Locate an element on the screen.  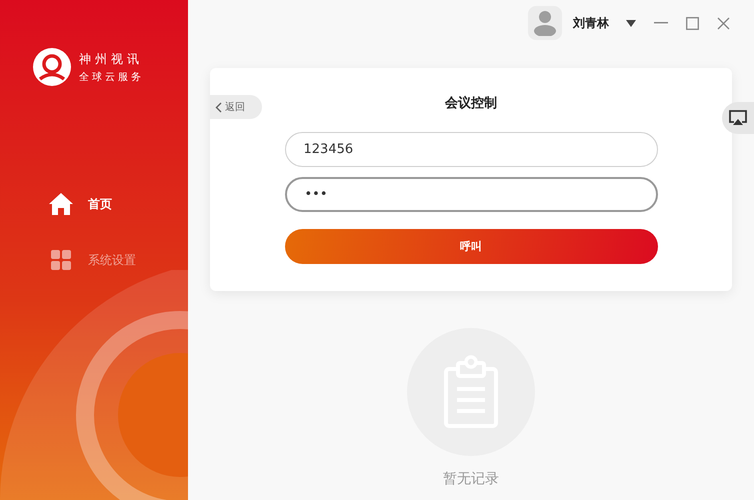
brand-name: 神州视讯 is located at coordinates (111, 59).